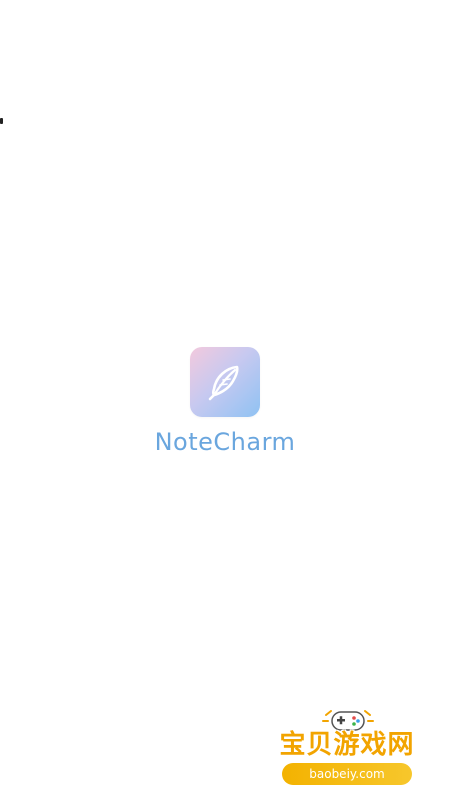 The height and width of the screenshot is (800, 450). I want to click on splash-content: NoteCharm, so click(225, 402).